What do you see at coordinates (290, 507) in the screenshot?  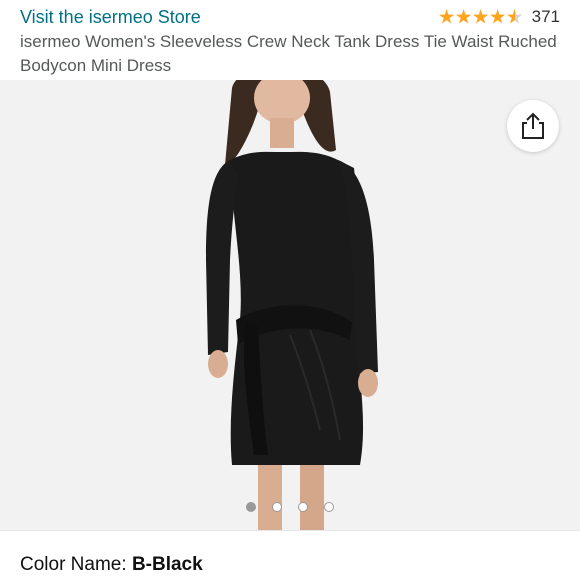 I see `carousel-dots` at bounding box center [290, 507].